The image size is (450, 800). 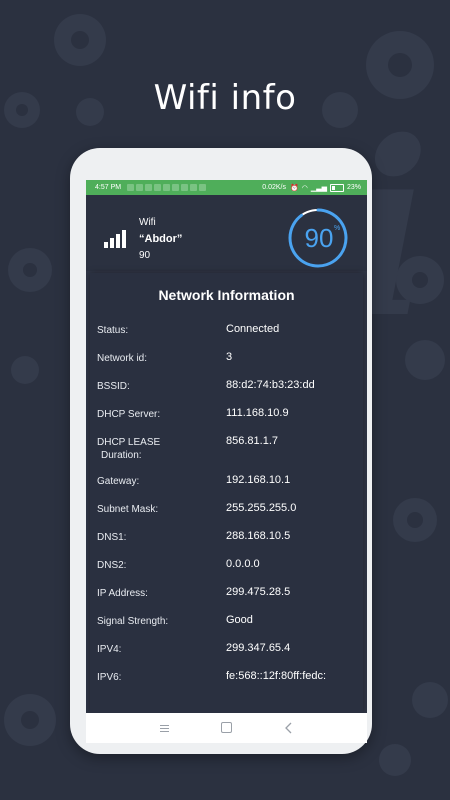 What do you see at coordinates (243, 564) in the screenshot?
I see `network-info-value: 0.0.0.0` at bounding box center [243, 564].